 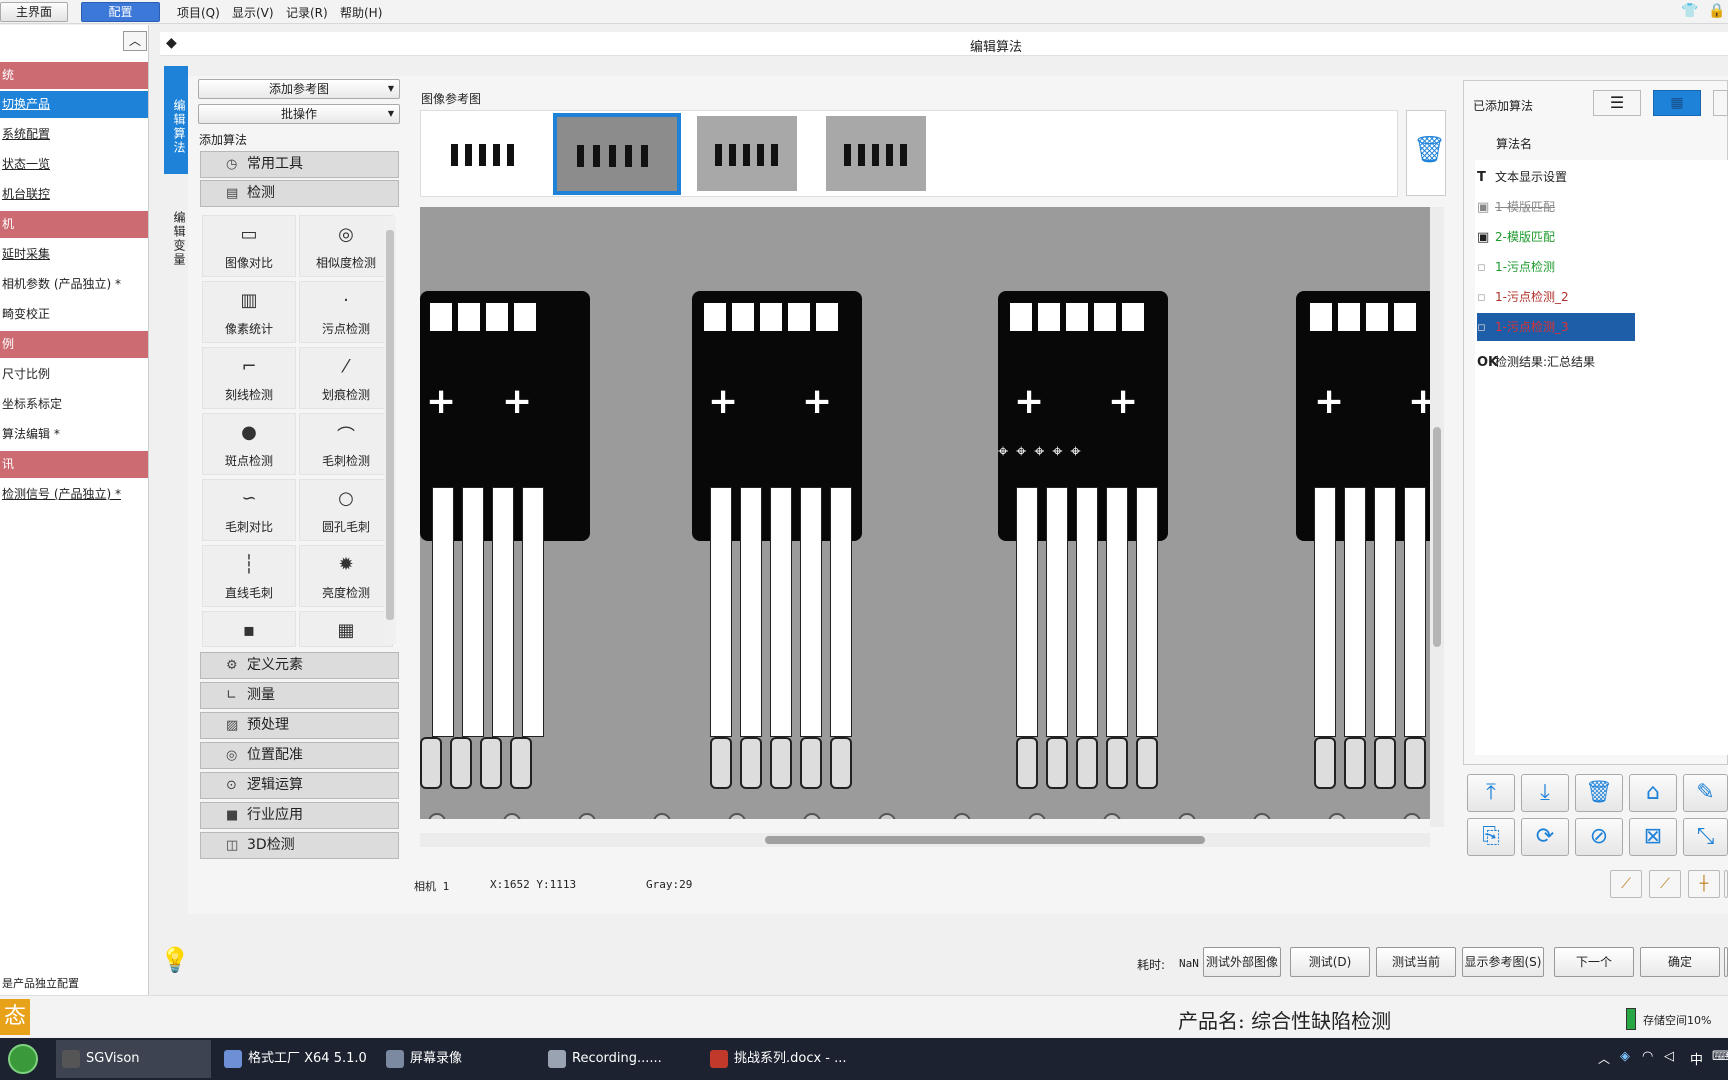 What do you see at coordinates (1653, 793) in the screenshot?
I see `clear-button: ⌂` at bounding box center [1653, 793].